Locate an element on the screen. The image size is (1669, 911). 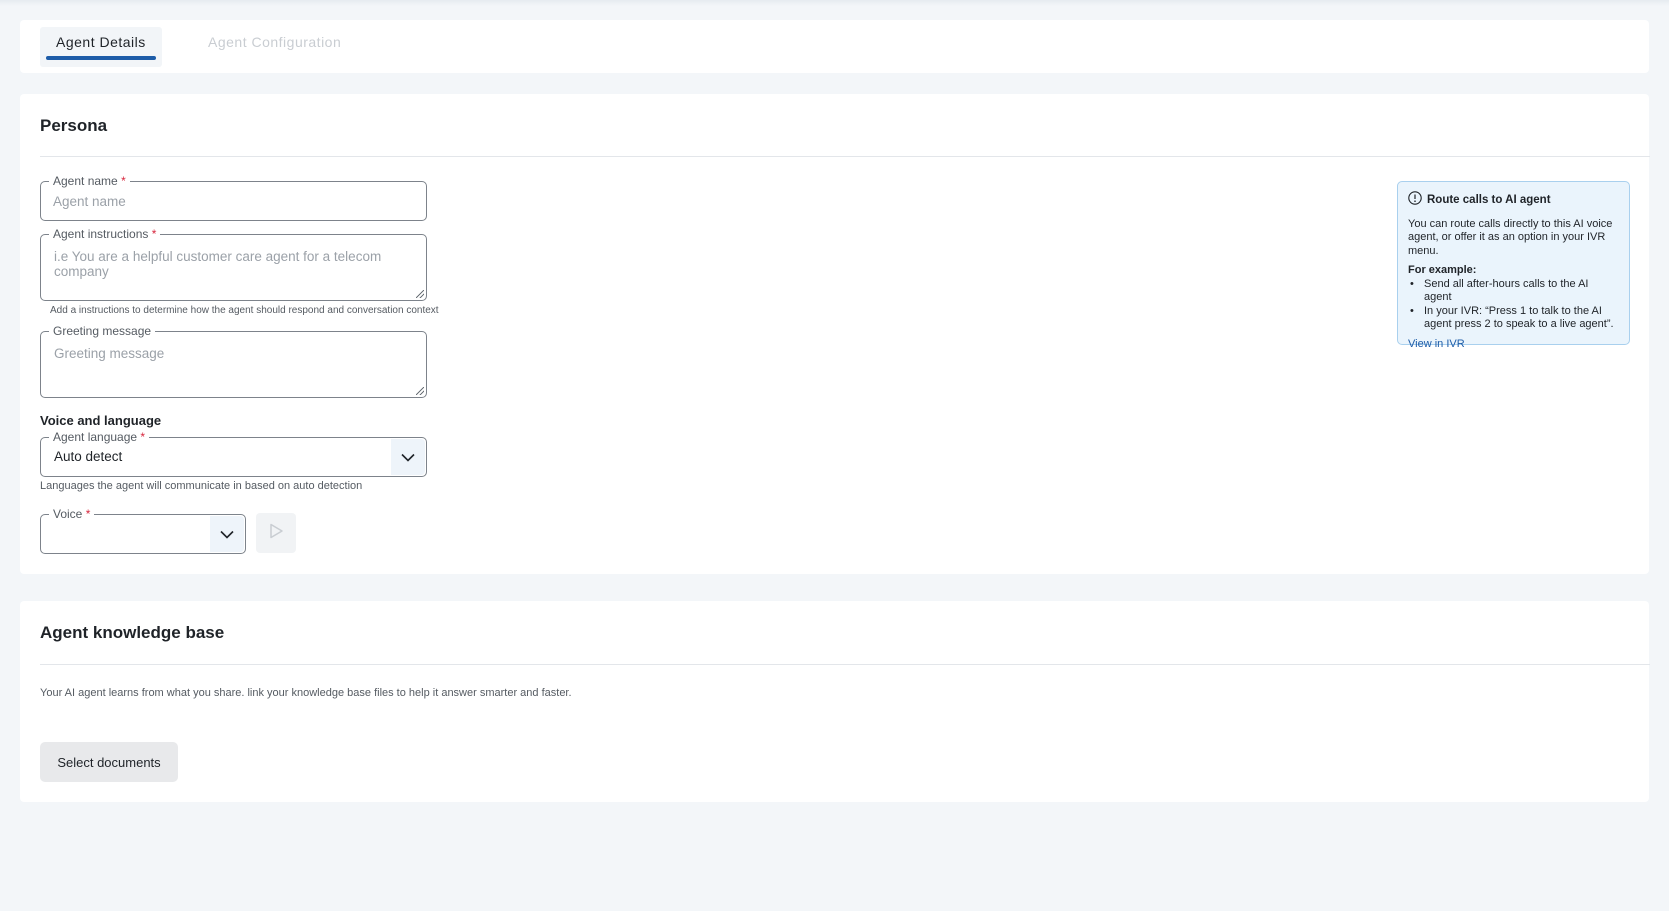
voice-language-heading: Voice and language is located at coordinates (101, 420).